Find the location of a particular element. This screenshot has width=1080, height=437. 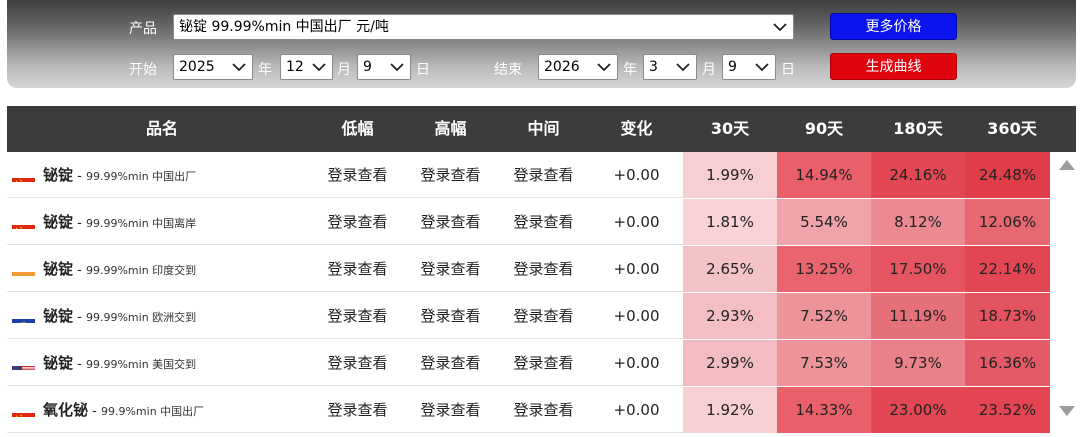

product-name: 氧化铋 is located at coordinates (66, 410).